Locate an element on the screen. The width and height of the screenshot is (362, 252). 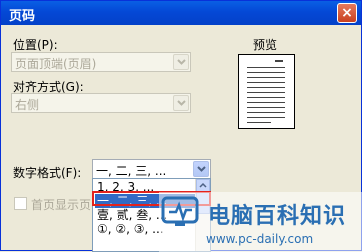
close-button: × is located at coordinates (347, 13).